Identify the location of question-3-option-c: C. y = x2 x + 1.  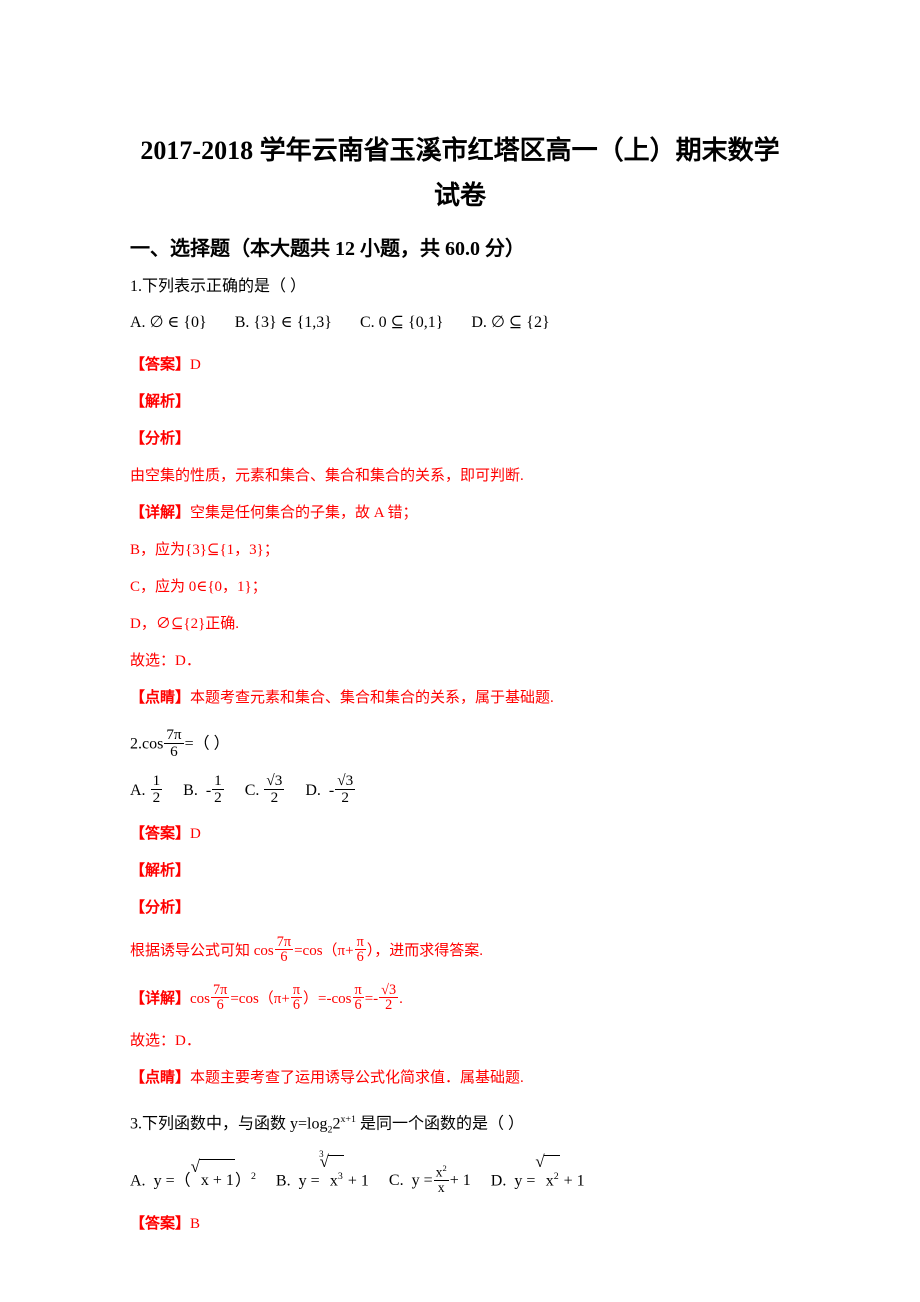
(430, 1181).